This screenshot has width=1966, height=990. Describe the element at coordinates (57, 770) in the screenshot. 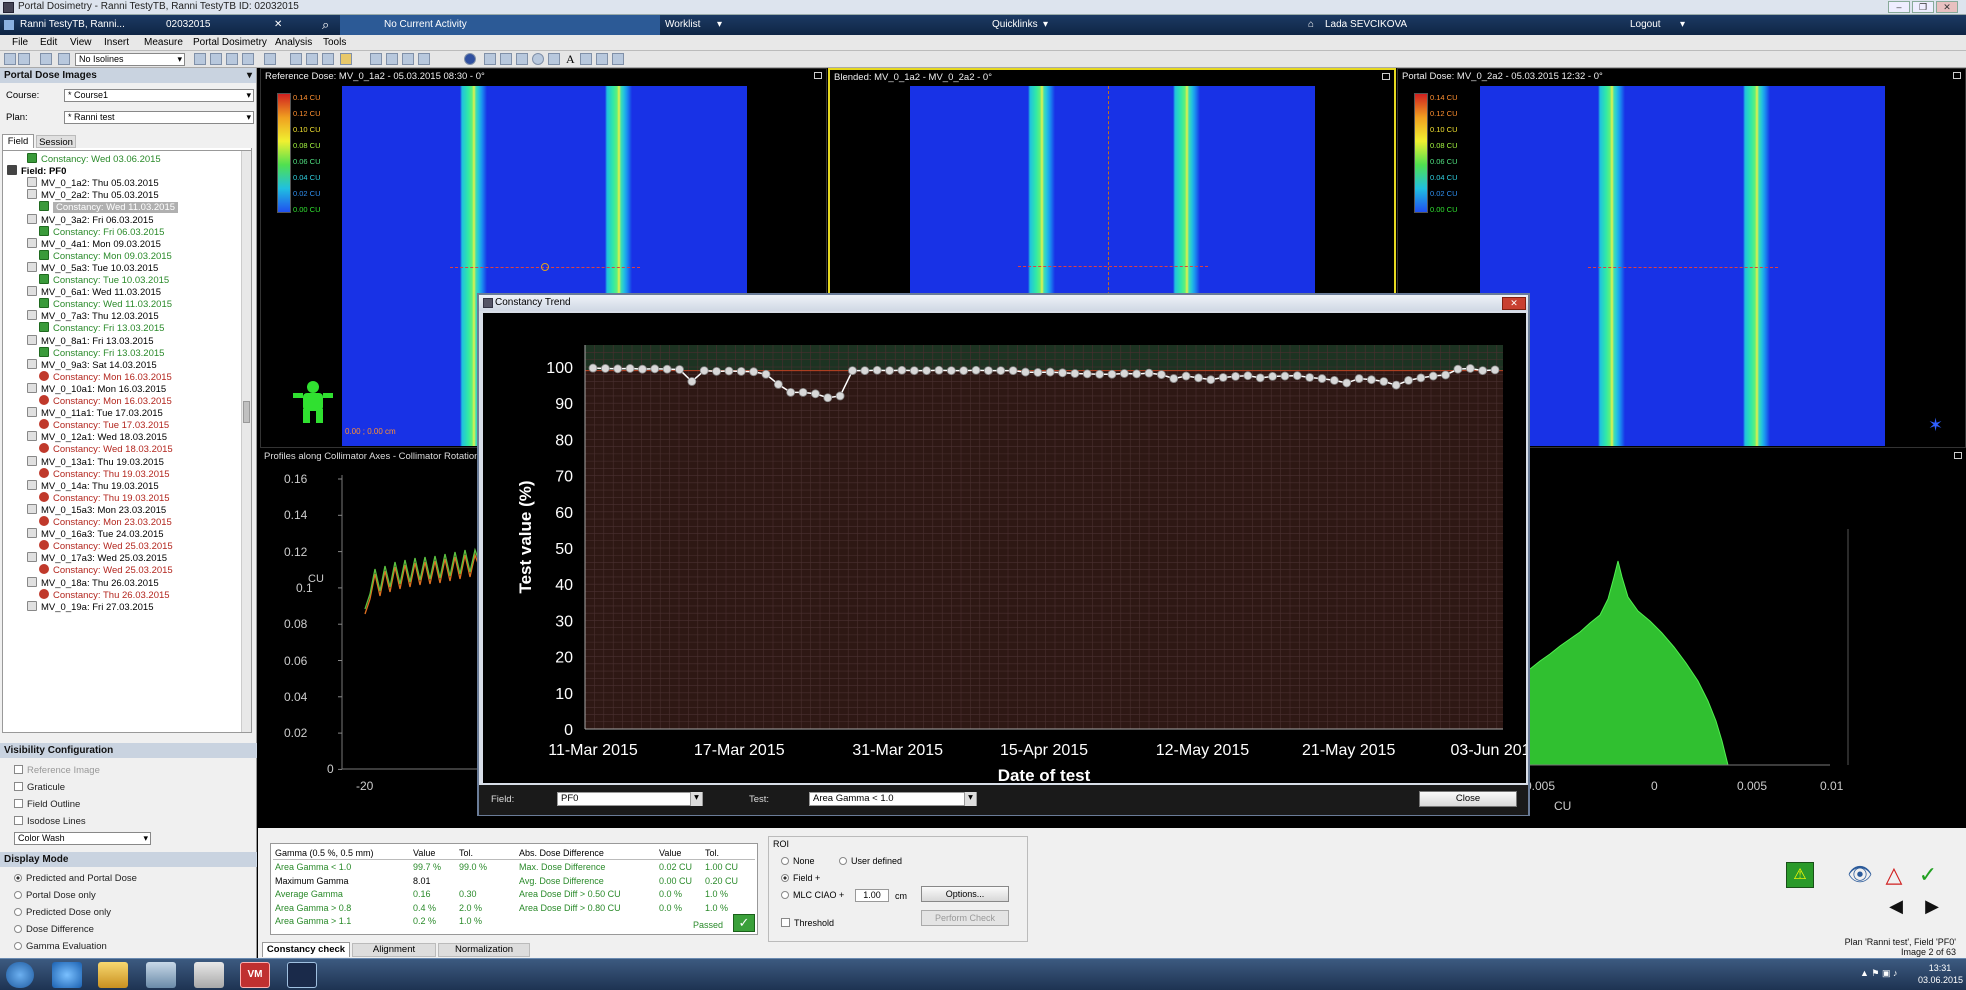

I see `reference-image-checkbox: Reference Image` at that location.